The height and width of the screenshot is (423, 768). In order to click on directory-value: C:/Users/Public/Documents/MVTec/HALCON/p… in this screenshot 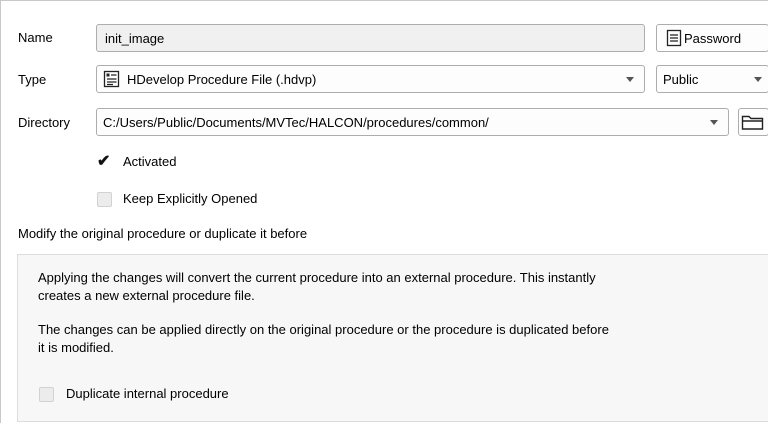, I will do `click(296, 122)`.